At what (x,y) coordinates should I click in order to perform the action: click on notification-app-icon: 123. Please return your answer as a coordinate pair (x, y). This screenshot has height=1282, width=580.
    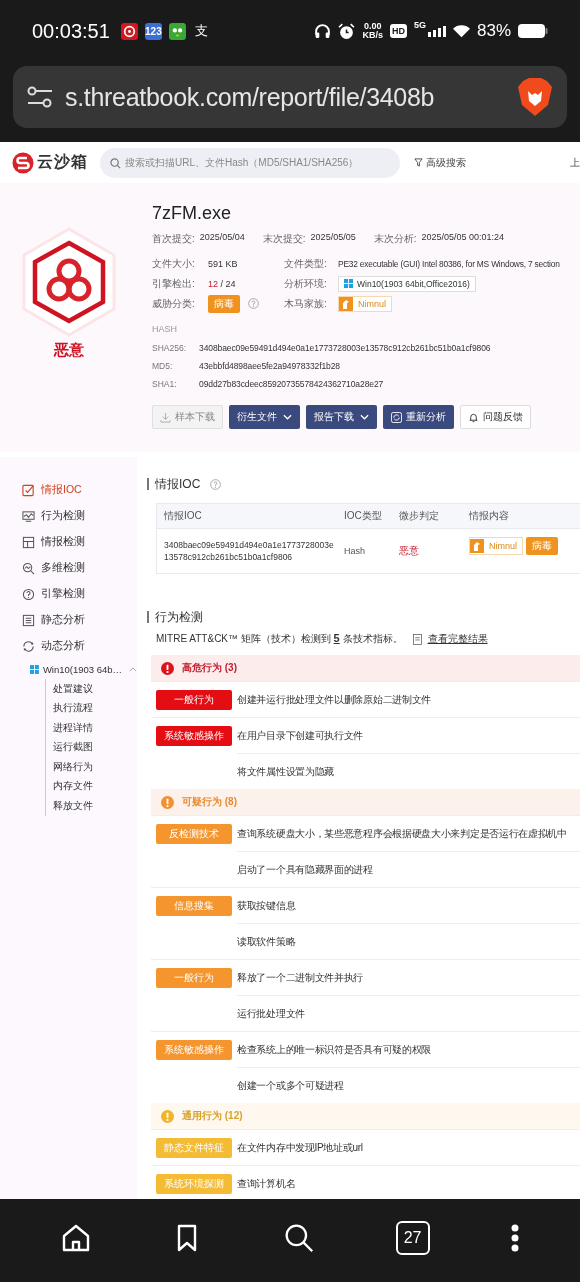
    Looking at the image, I should click on (153, 31).